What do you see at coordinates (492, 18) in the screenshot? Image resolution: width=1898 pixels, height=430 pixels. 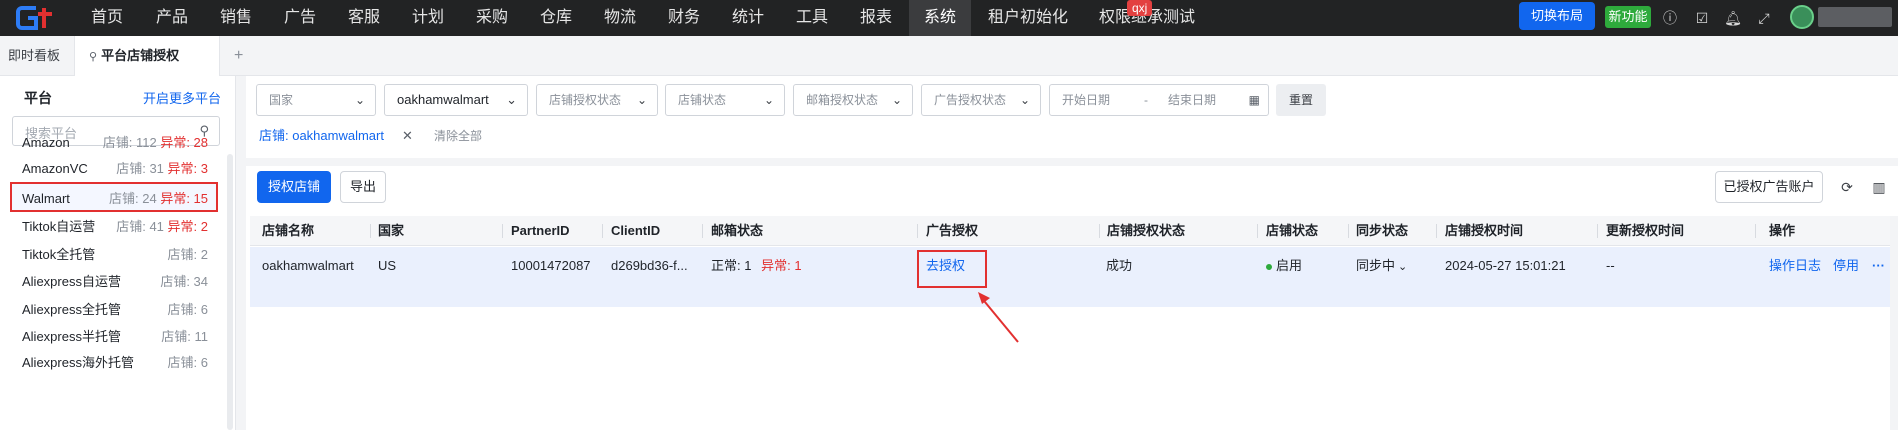 I see `nav-purchase: 采购` at bounding box center [492, 18].